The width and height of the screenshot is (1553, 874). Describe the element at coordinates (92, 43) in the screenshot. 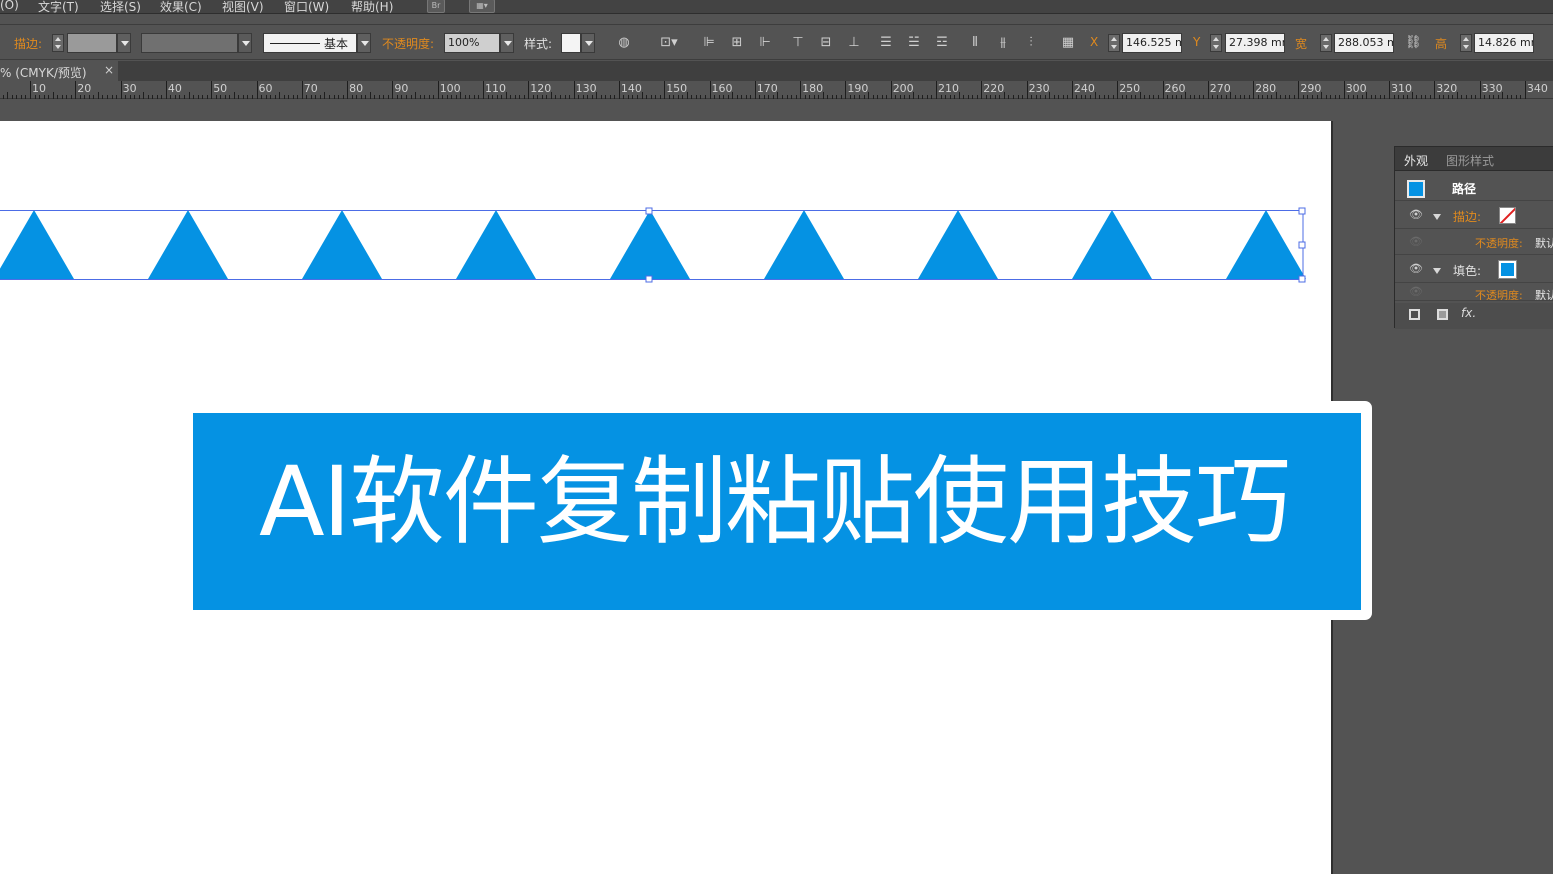

I see `stroke-weight-field` at that location.